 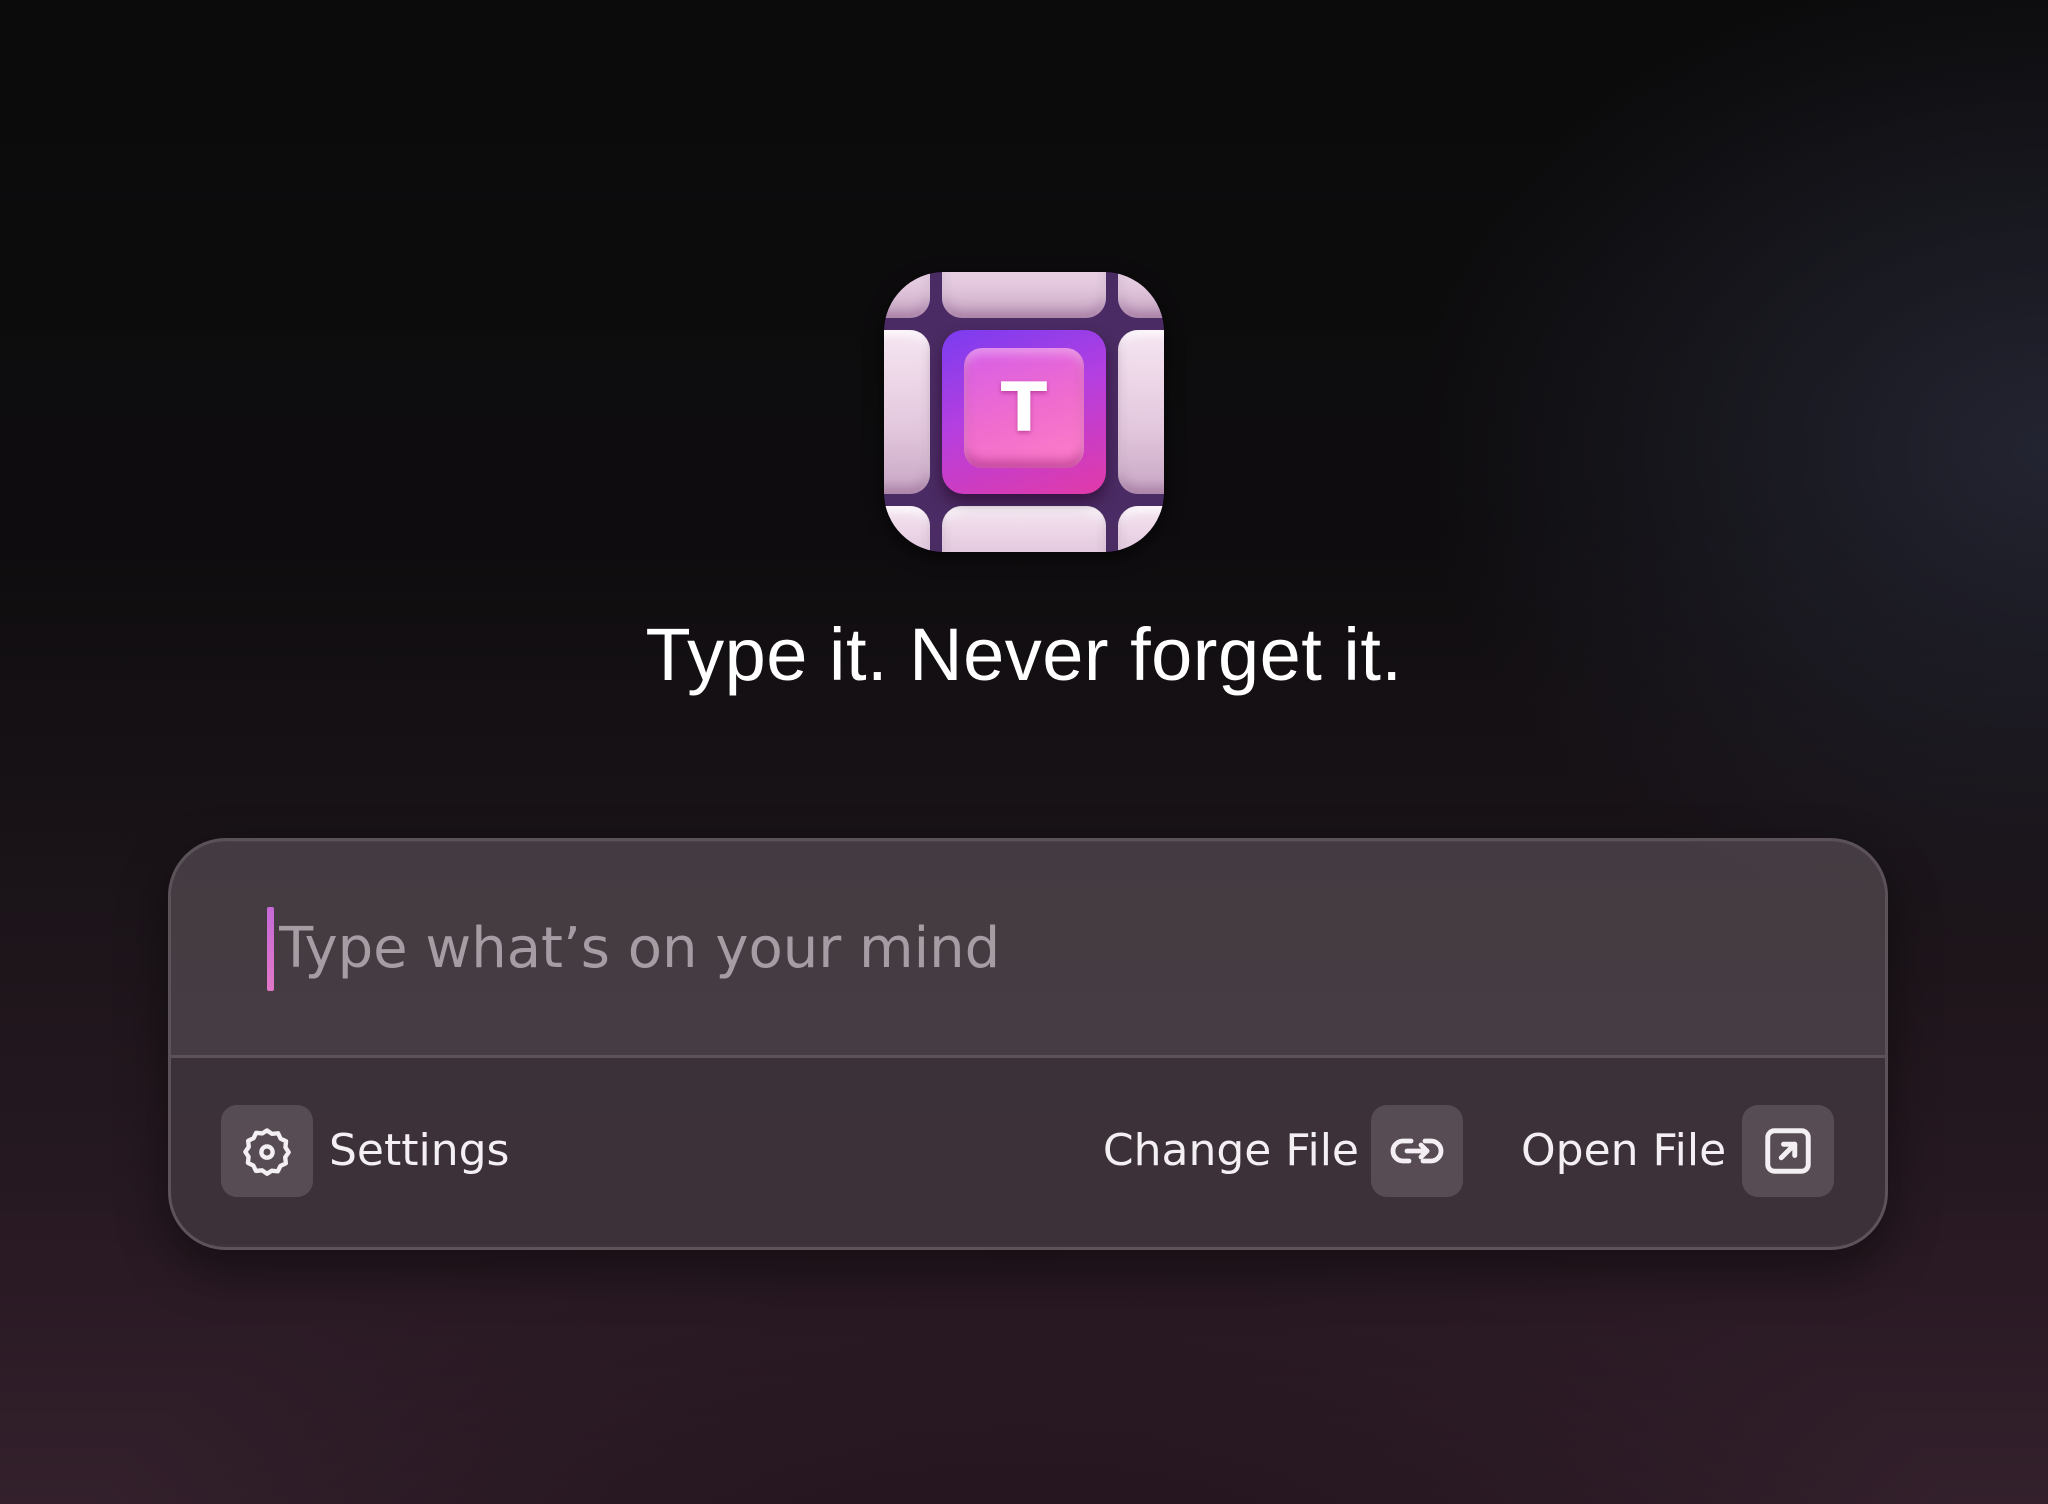 I want to click on link-swap-icon, so click(x=1417, y=1151).